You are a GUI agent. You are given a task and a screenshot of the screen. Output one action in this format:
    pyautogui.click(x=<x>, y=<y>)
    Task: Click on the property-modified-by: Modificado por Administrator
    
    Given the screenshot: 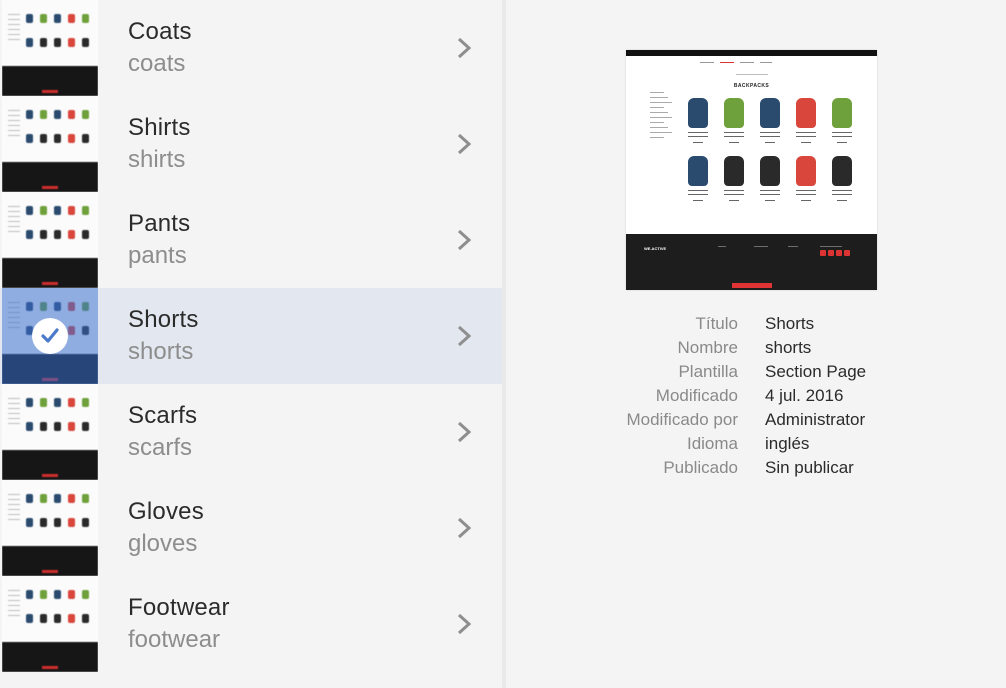 What is the action you would take?
    pyautogui.click(x=780, y=420)
    